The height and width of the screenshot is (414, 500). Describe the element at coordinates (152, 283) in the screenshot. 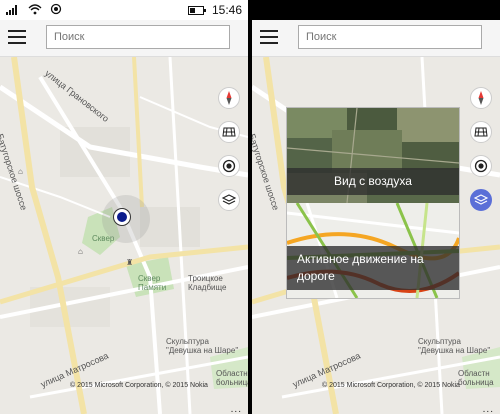

I see `map-label-square-memory: Сквер Памяти` at that location.